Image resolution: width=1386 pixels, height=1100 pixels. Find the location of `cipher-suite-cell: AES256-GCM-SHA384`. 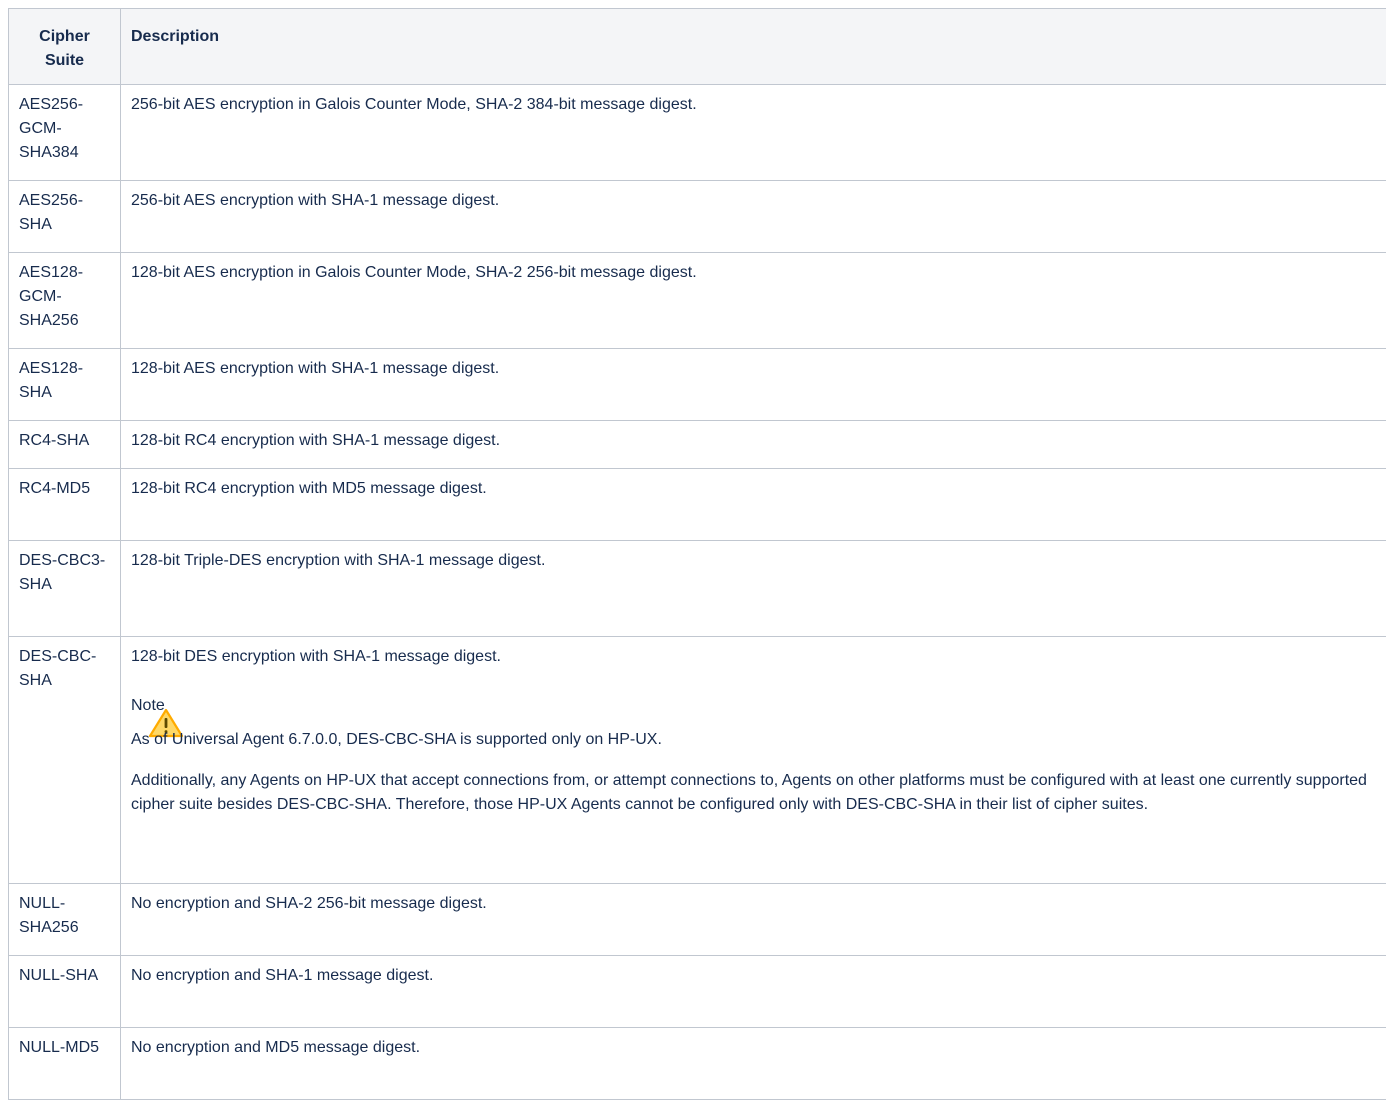

cipher-suite-cell: AES256-GCM-SHA384 is located at coordinates (65, 133).